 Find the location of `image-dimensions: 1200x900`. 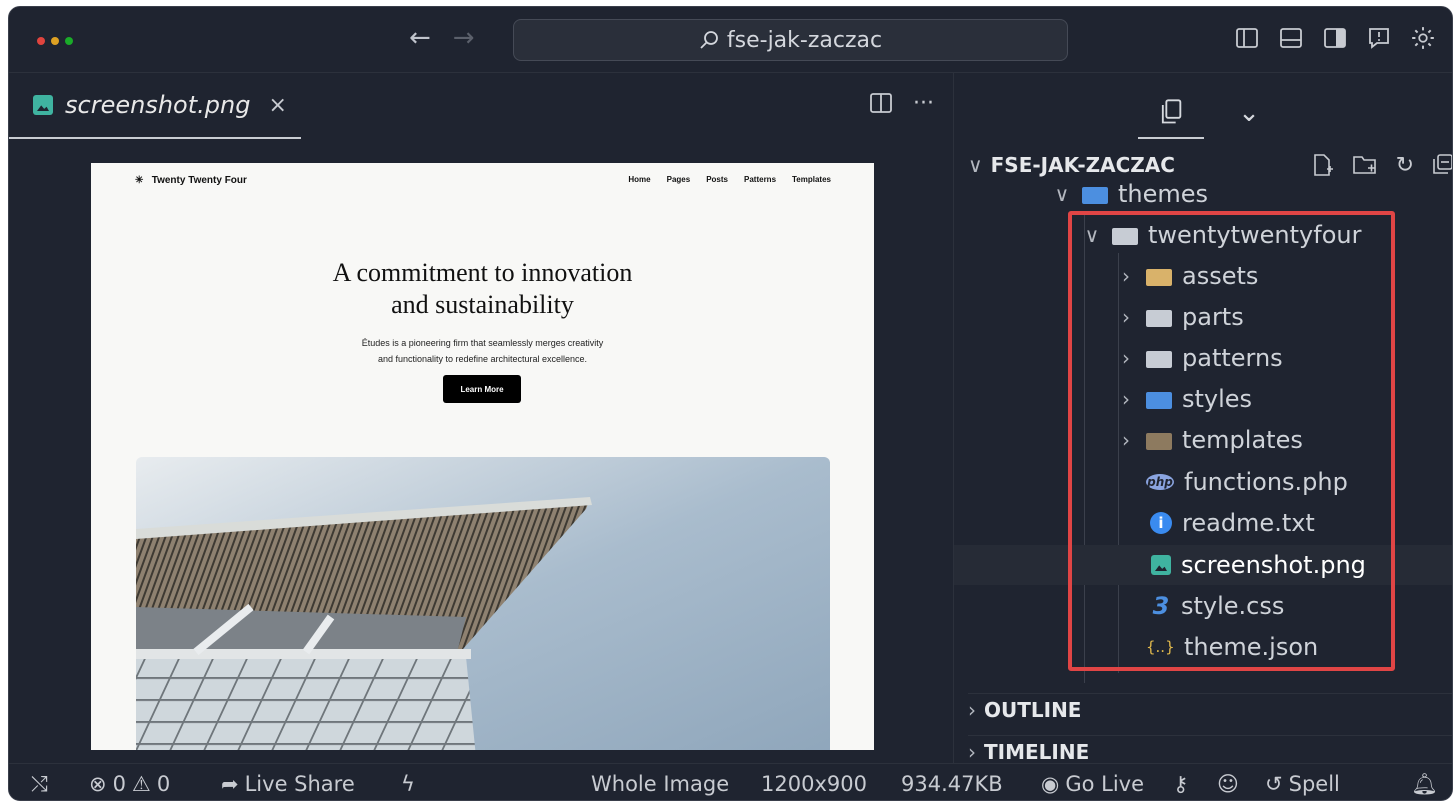

image-dimensions: 1200x900 is located at coordinates (814, 784).